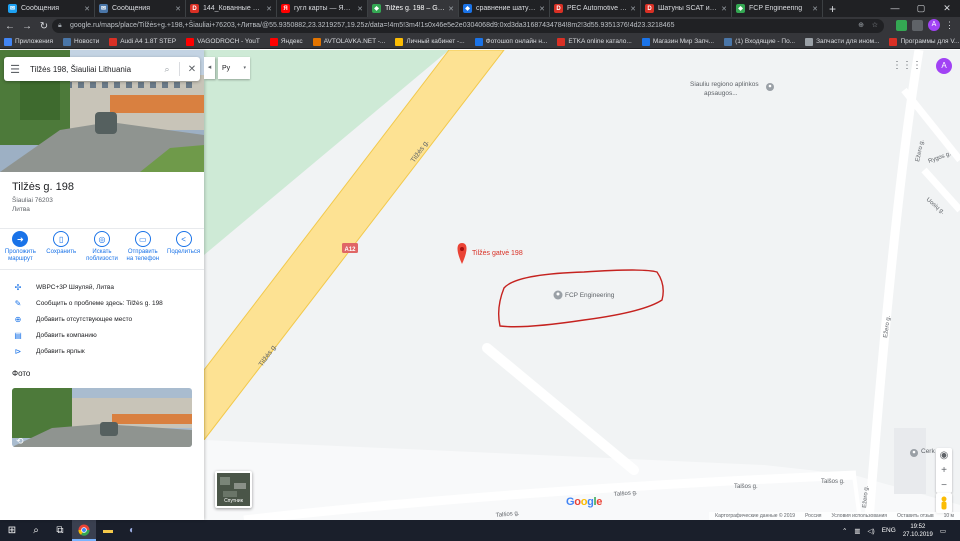 Image resolution: width=960 pixels, height=541 pixels. Describe the element at coordinates (928, 451) in the screenshot. I see `cerk-poi-label: Cerk` at that location.